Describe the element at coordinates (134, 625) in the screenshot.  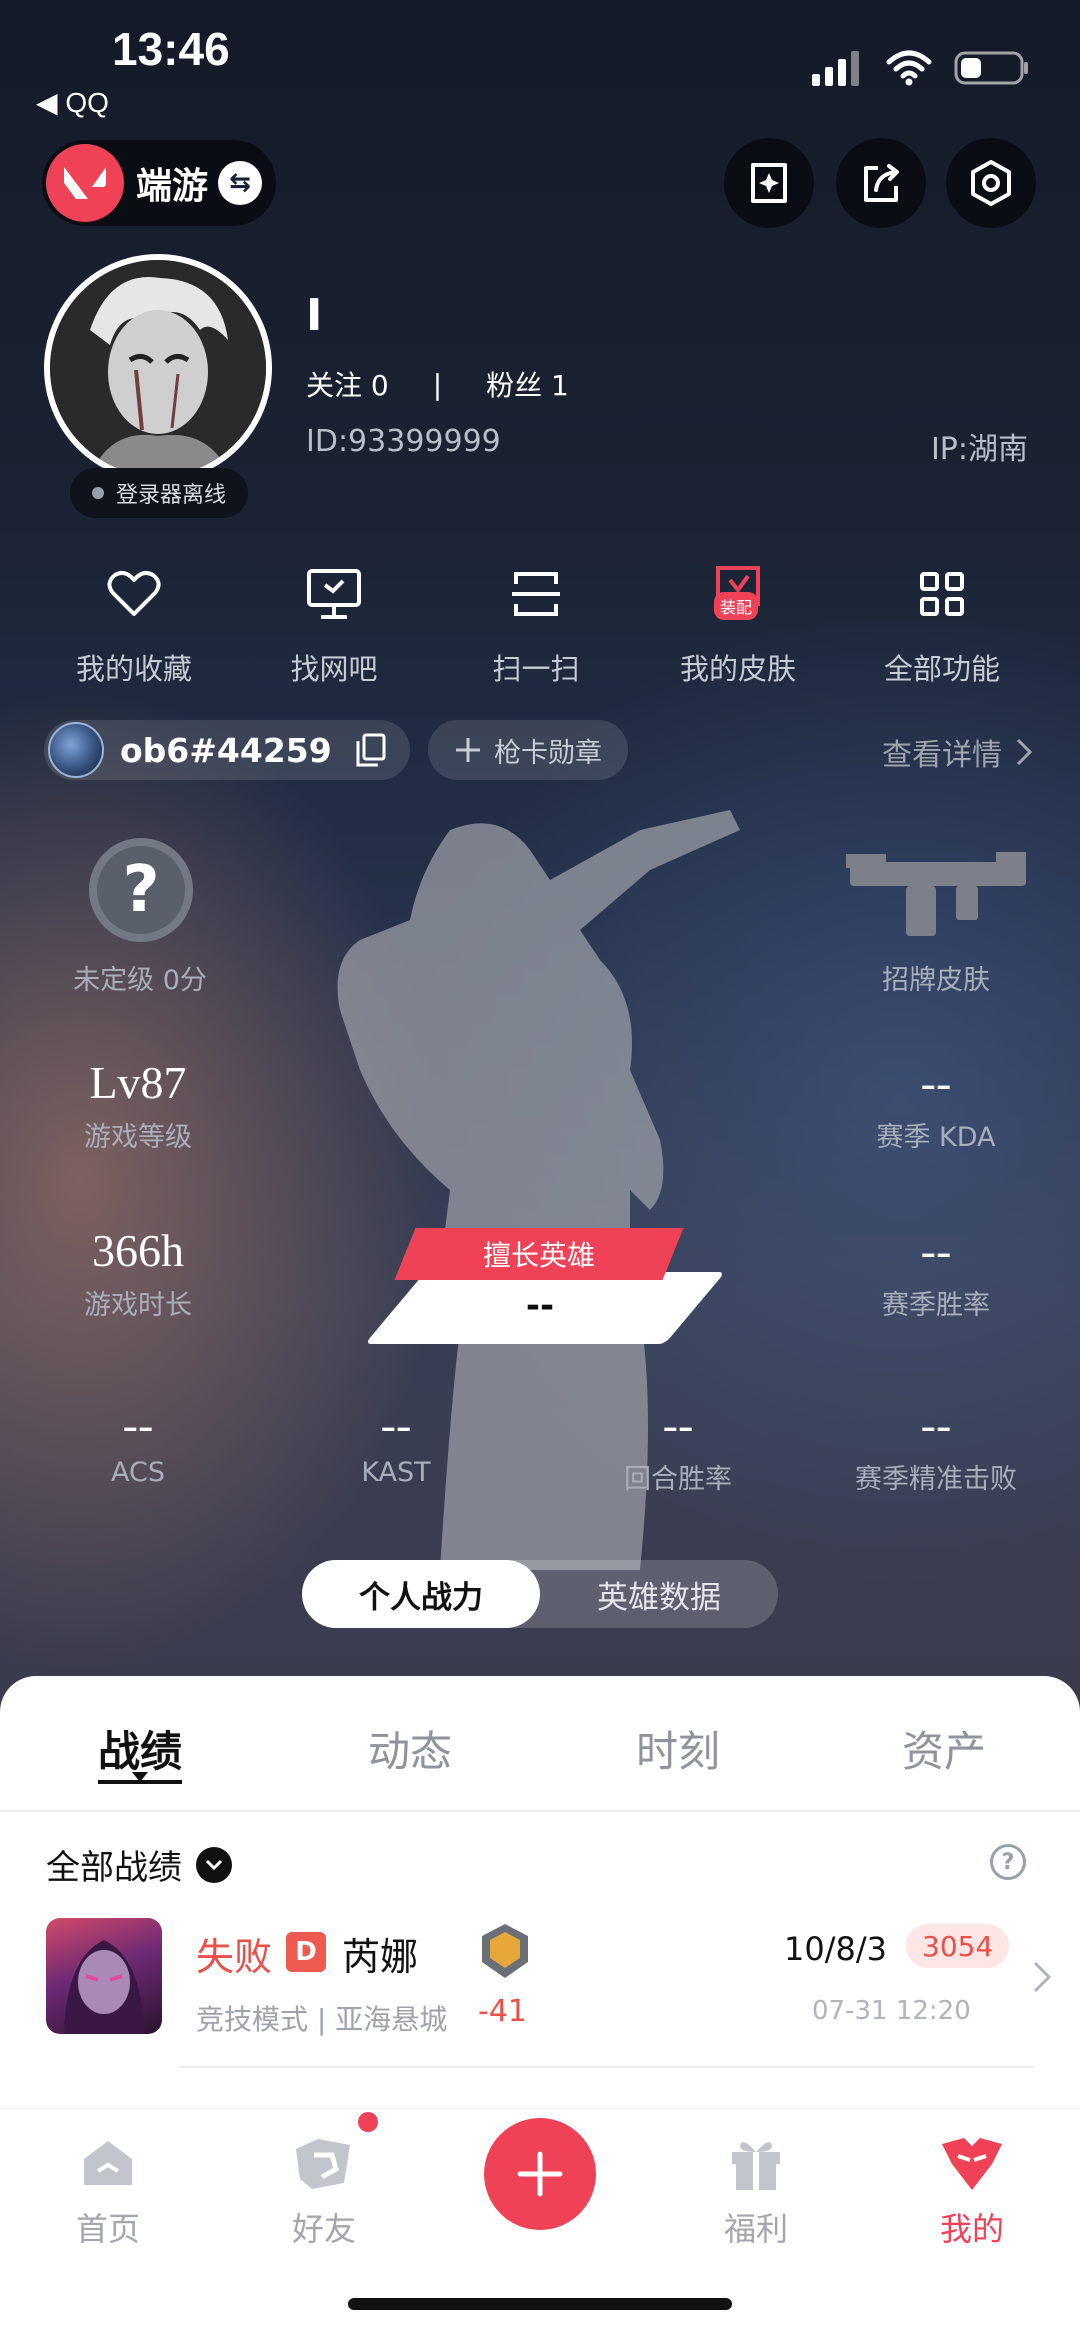
I see `quick-action-favorites: 我的收藏` at that location.